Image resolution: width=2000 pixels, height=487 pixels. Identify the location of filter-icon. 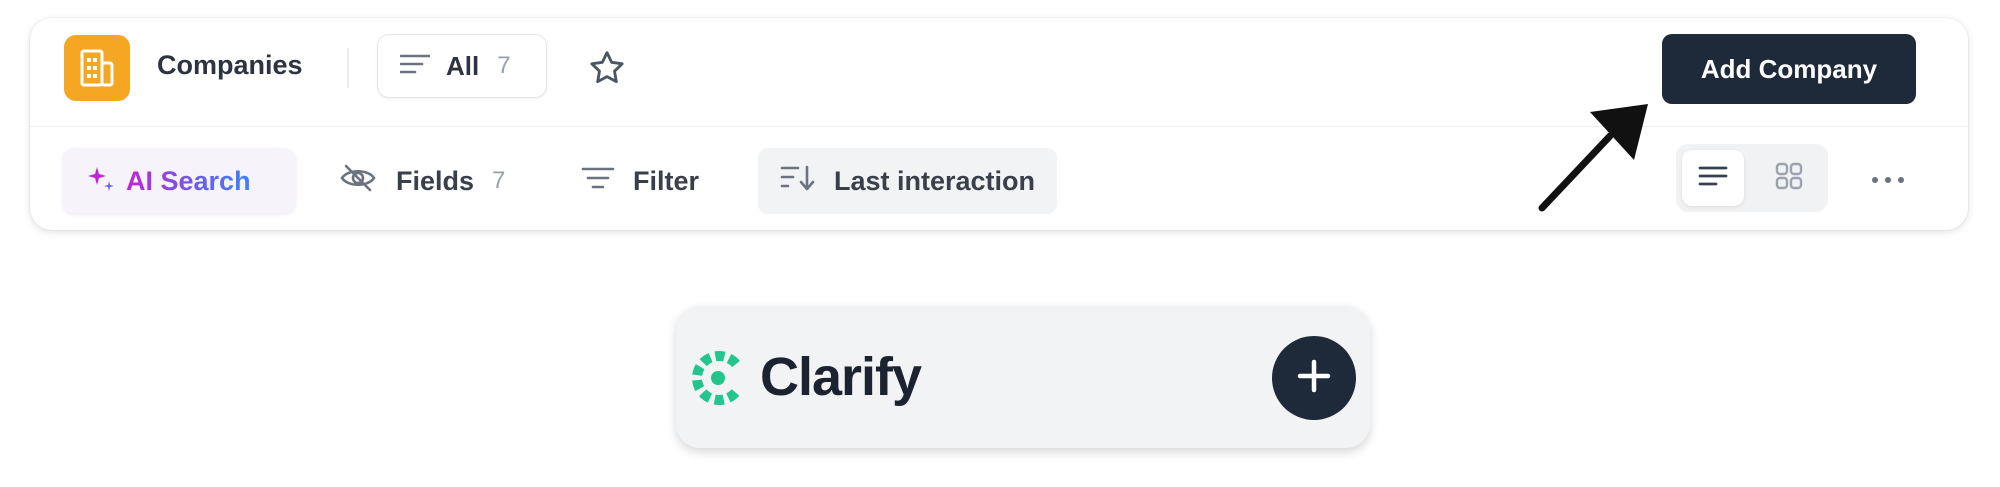
(607, 181).